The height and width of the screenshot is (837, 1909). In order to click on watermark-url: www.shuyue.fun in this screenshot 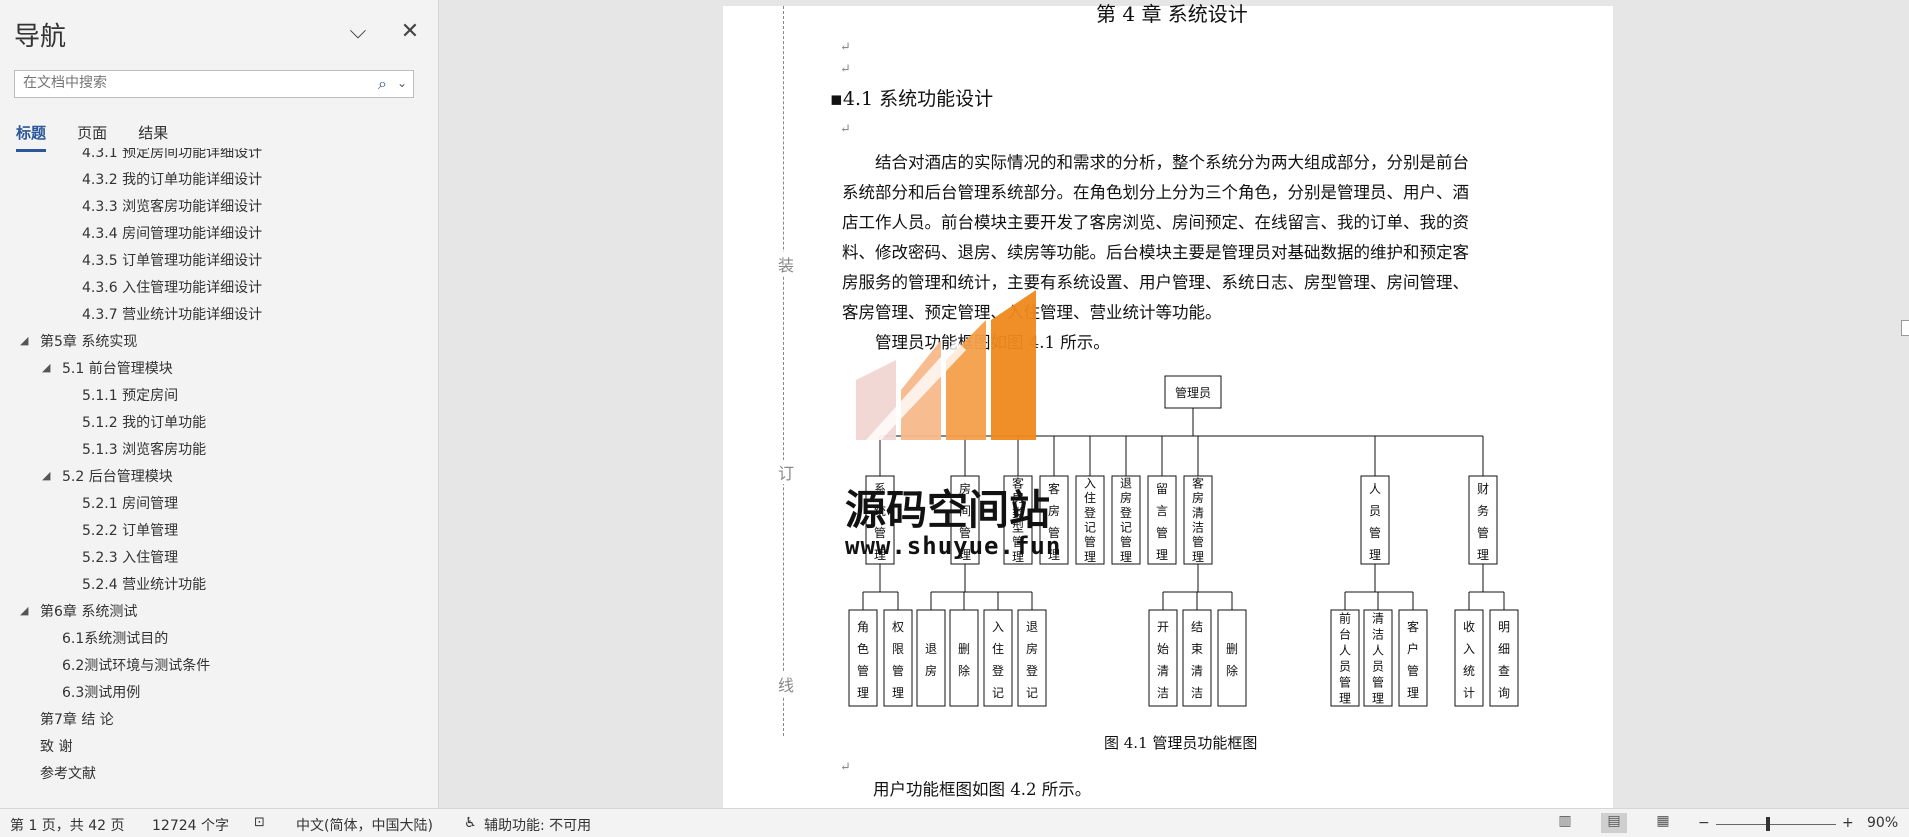, I will do `click(953, 546)`.